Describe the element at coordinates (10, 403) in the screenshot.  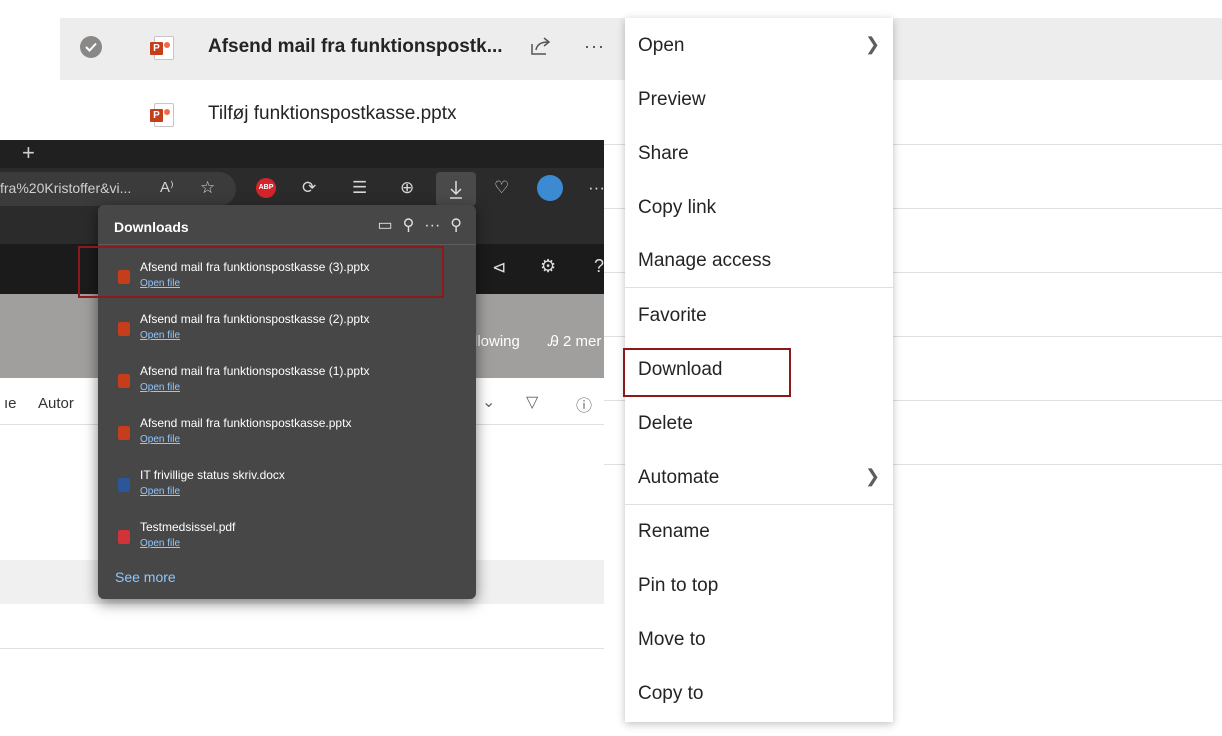
I see `command-partial: ıe` at that location.